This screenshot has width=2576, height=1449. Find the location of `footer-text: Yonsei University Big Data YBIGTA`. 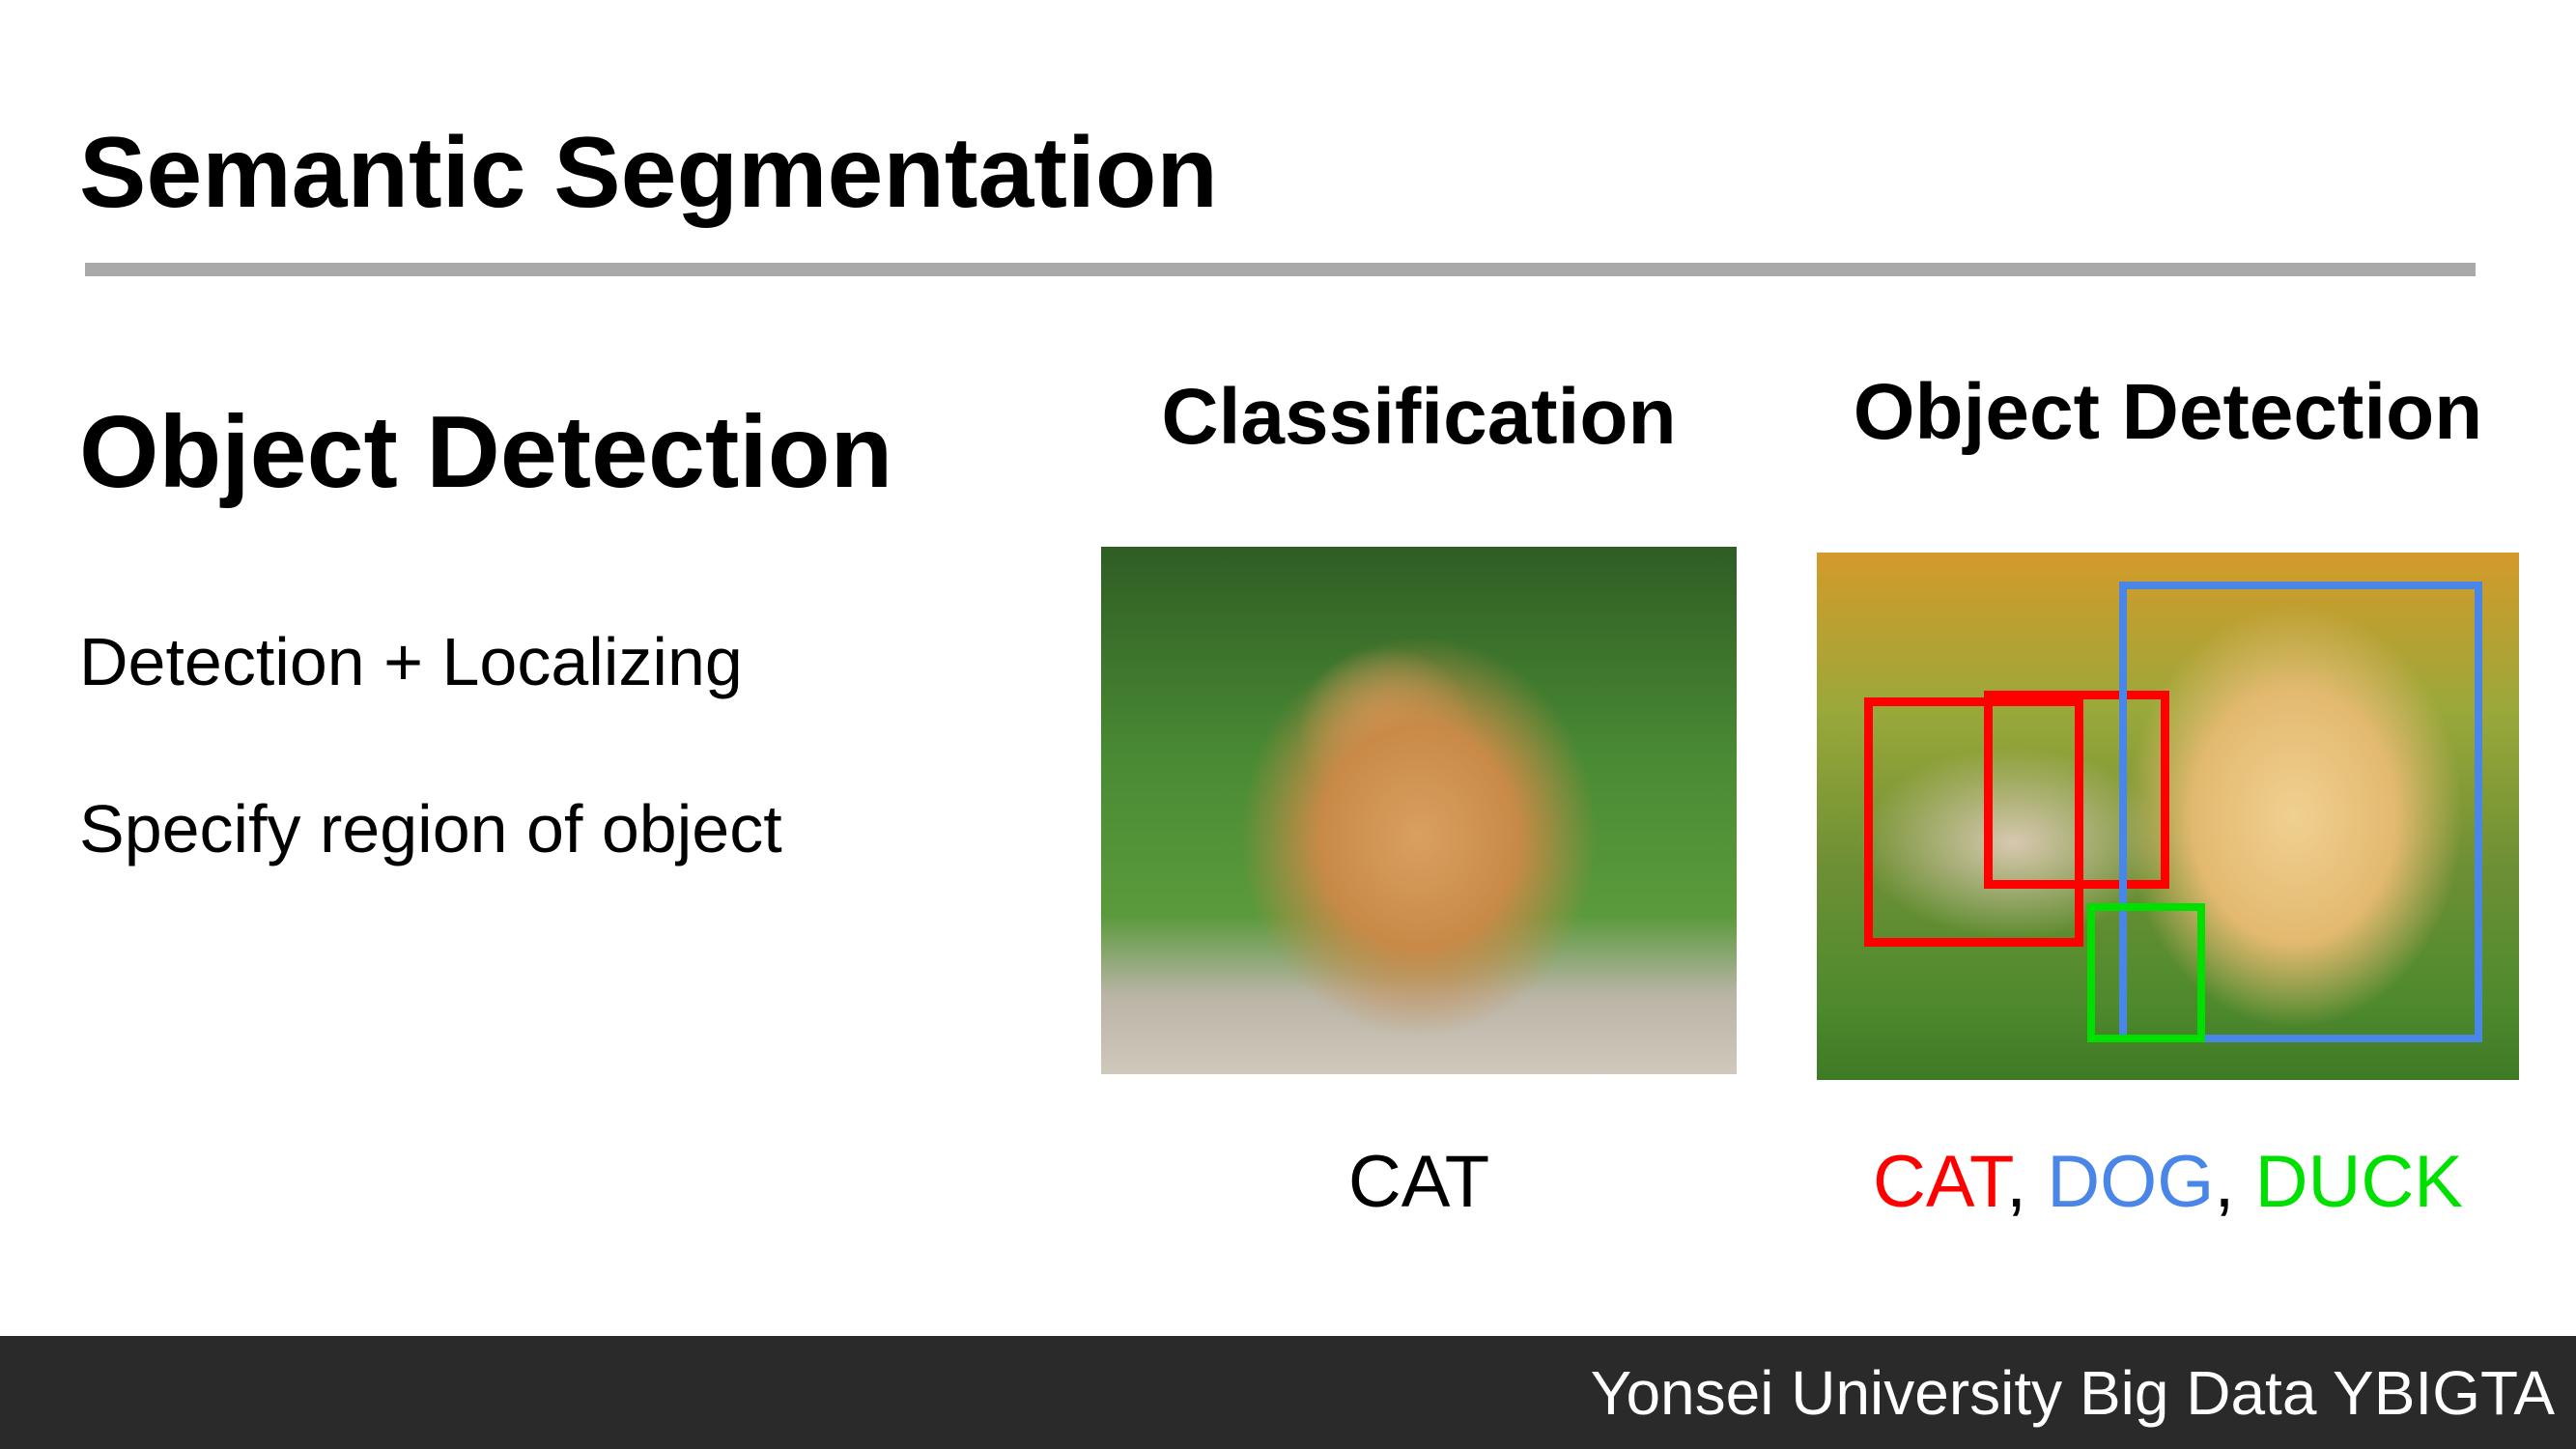

footer-text: Yonsei University Big Data YBIGTA is located at coordinates (2072, 1393).